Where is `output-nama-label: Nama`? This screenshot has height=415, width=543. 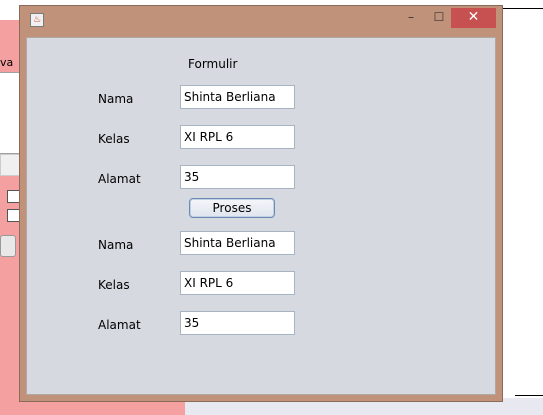
output-nama-label: Nama is located at coordinates (116, 245).